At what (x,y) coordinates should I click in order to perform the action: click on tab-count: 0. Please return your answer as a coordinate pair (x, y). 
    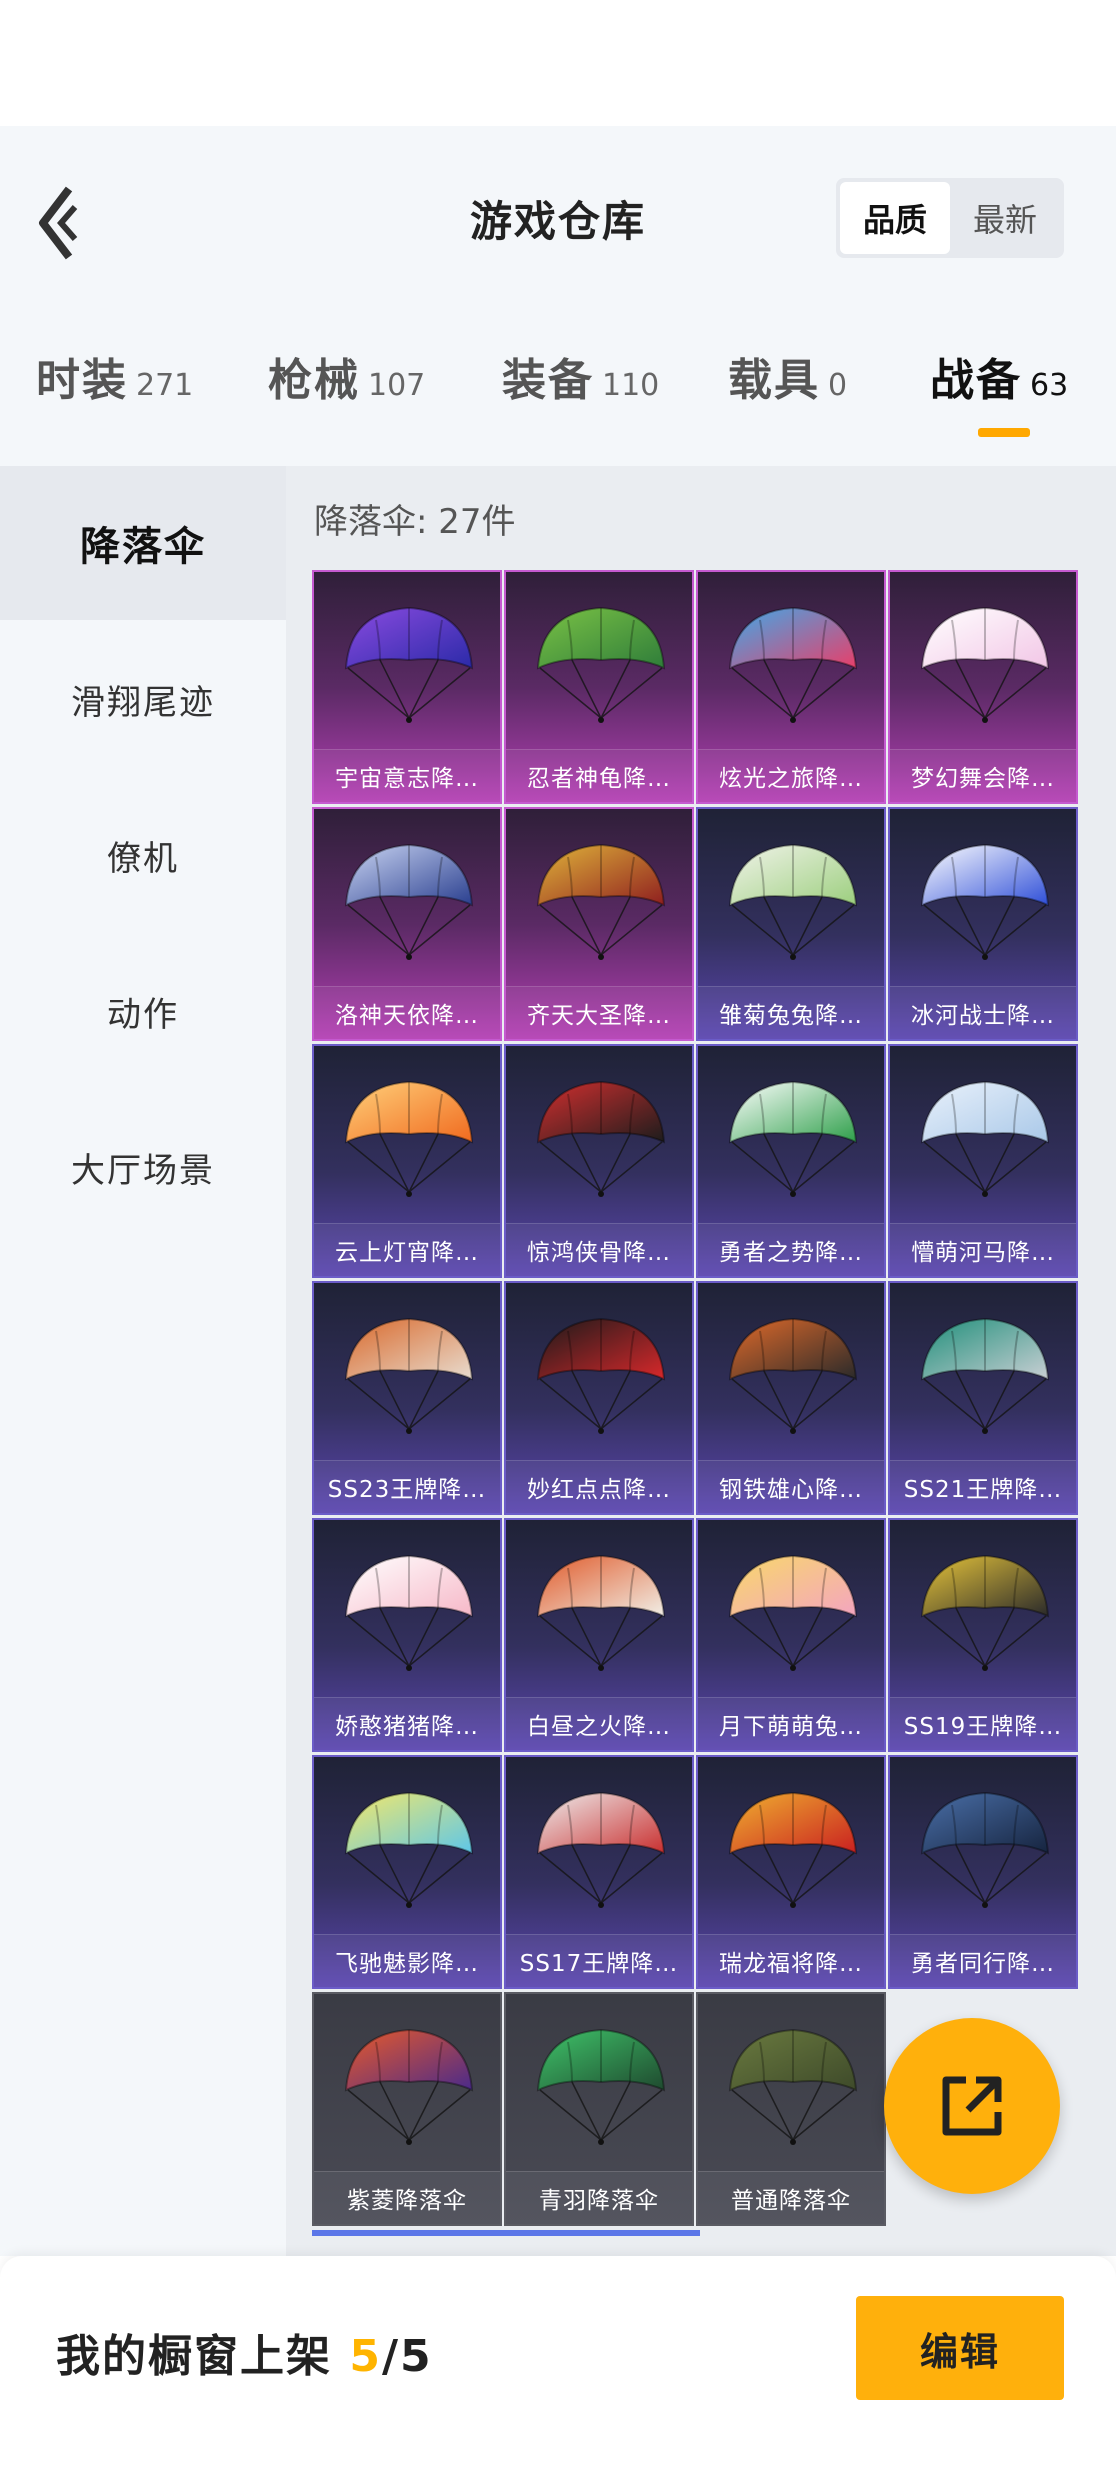
    Looking at the image, I should click on (838, 385).